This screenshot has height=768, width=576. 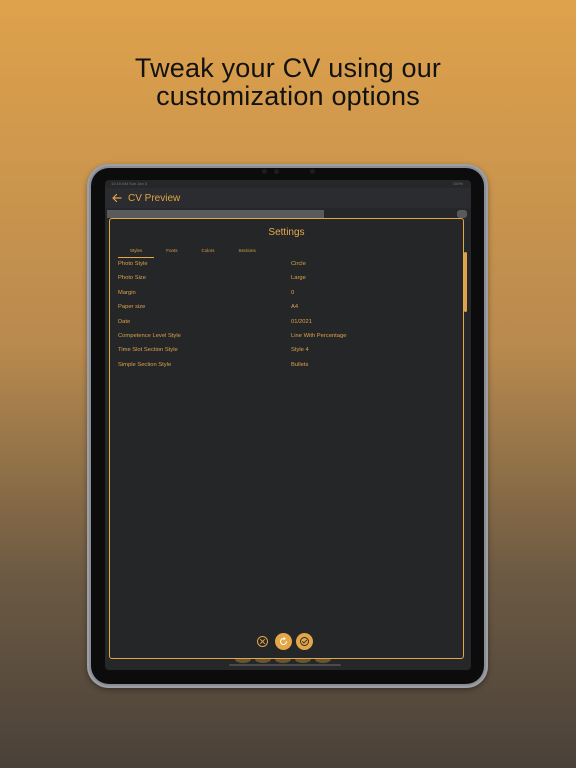 What do you see at coordinates (288, 311) in the screenshot?
I see `setting-row-paper-size: Paper size A4` at bounding box center [288, 311].